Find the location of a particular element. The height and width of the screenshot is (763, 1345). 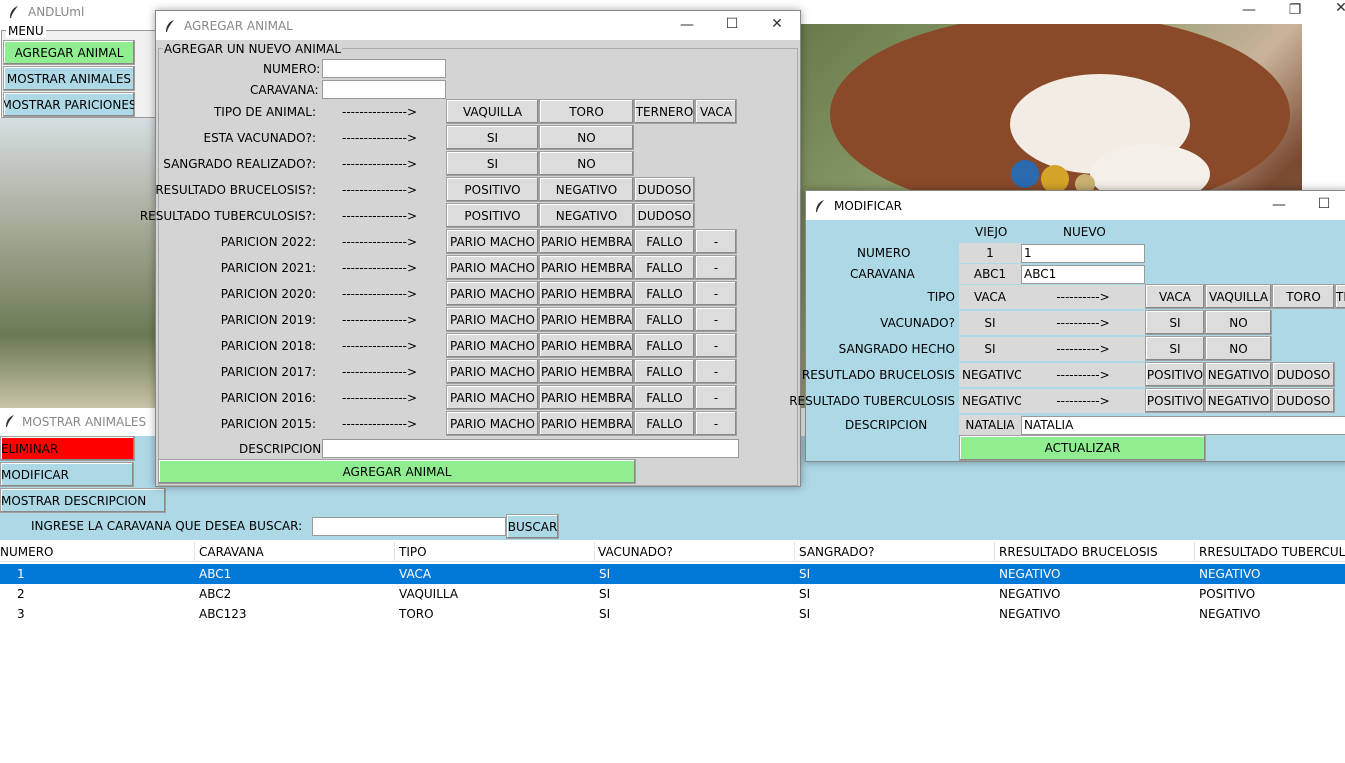

col-numero: NUMERO is located at coordinates (26, 552).